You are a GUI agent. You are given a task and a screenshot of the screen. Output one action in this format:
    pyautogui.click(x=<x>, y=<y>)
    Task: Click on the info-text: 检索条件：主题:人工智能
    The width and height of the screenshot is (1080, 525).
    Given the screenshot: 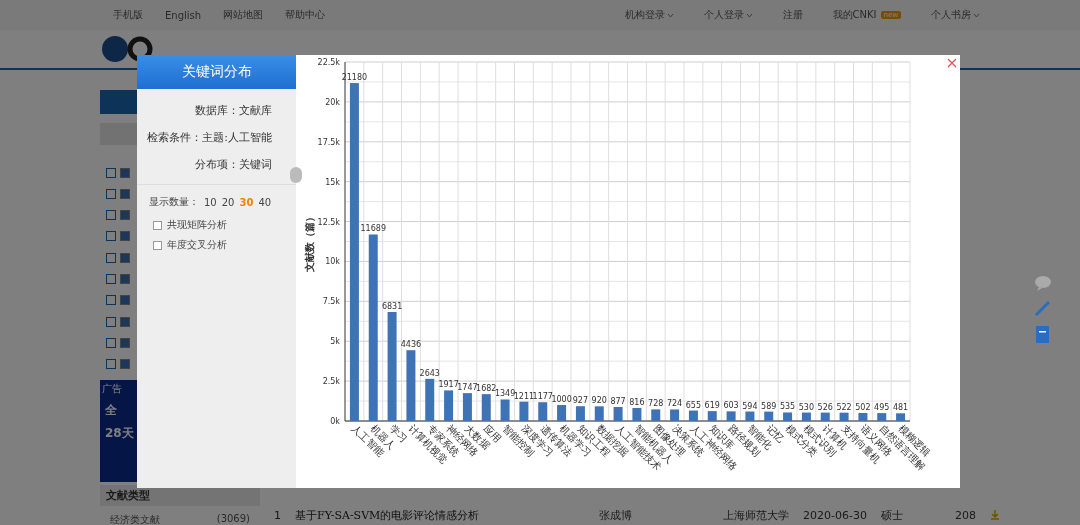 What is the action you would take?
    pyautogui.click(x=209, y=137)
    